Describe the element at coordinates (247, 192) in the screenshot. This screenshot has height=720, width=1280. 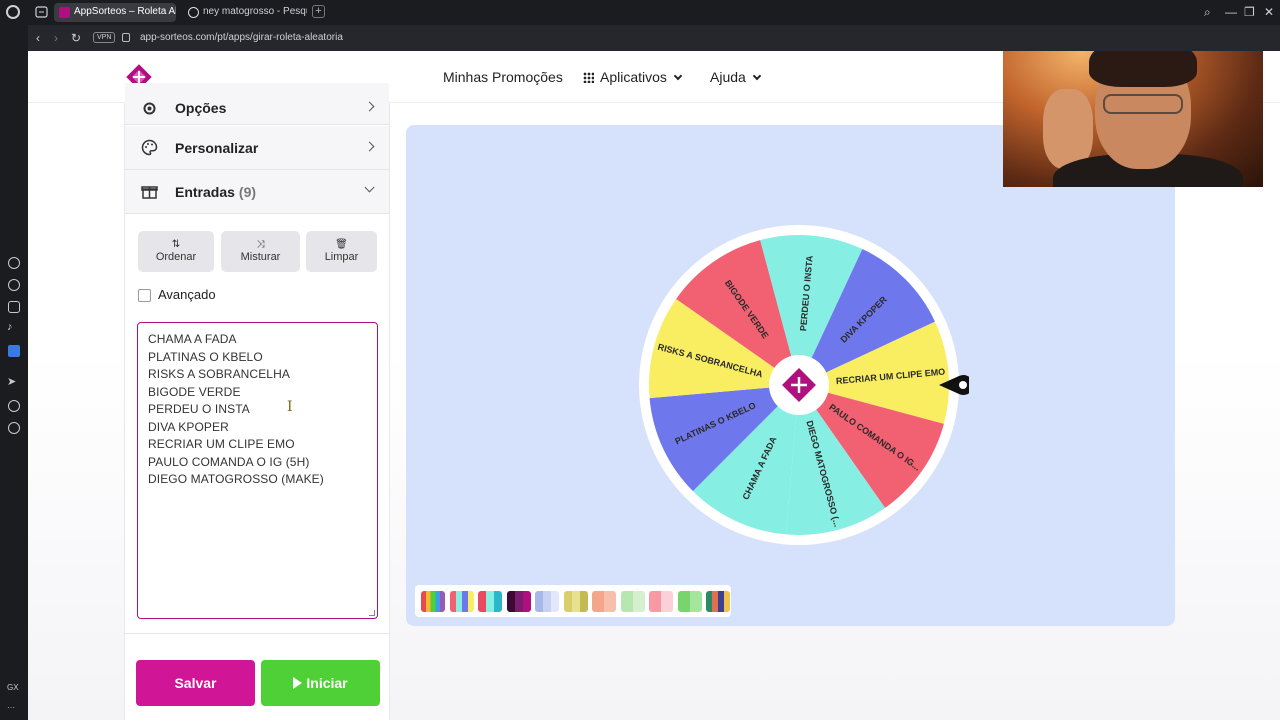
I see `entries-count: (9)` at that location.